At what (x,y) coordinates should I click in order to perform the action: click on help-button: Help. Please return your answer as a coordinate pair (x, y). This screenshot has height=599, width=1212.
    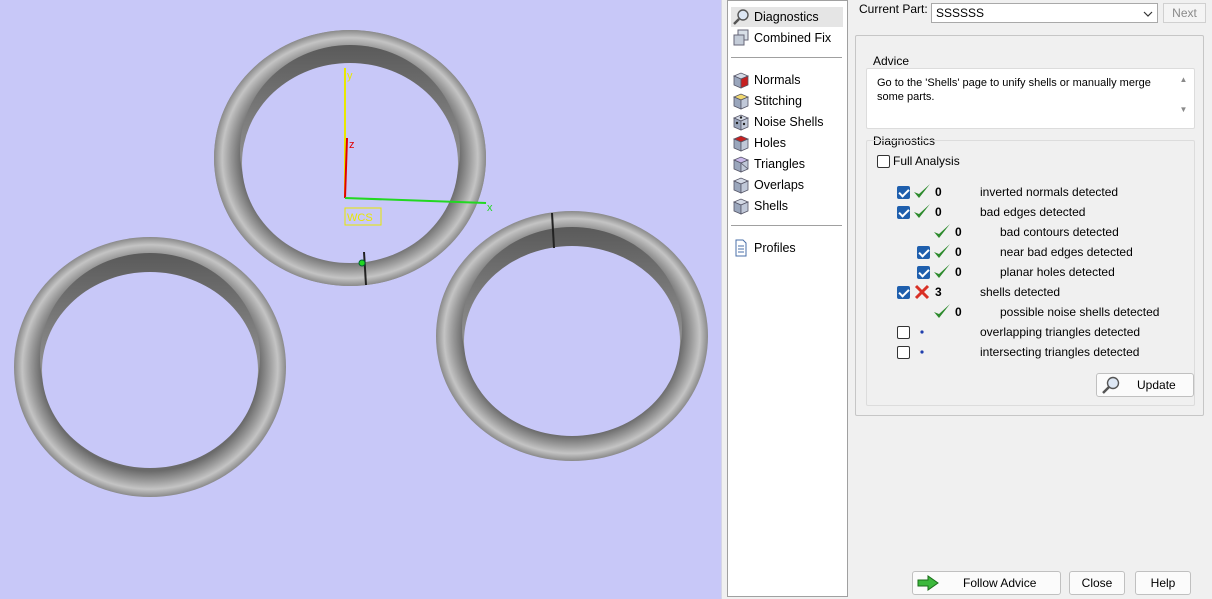
    Looking at the image, I should click on (1163, 583).